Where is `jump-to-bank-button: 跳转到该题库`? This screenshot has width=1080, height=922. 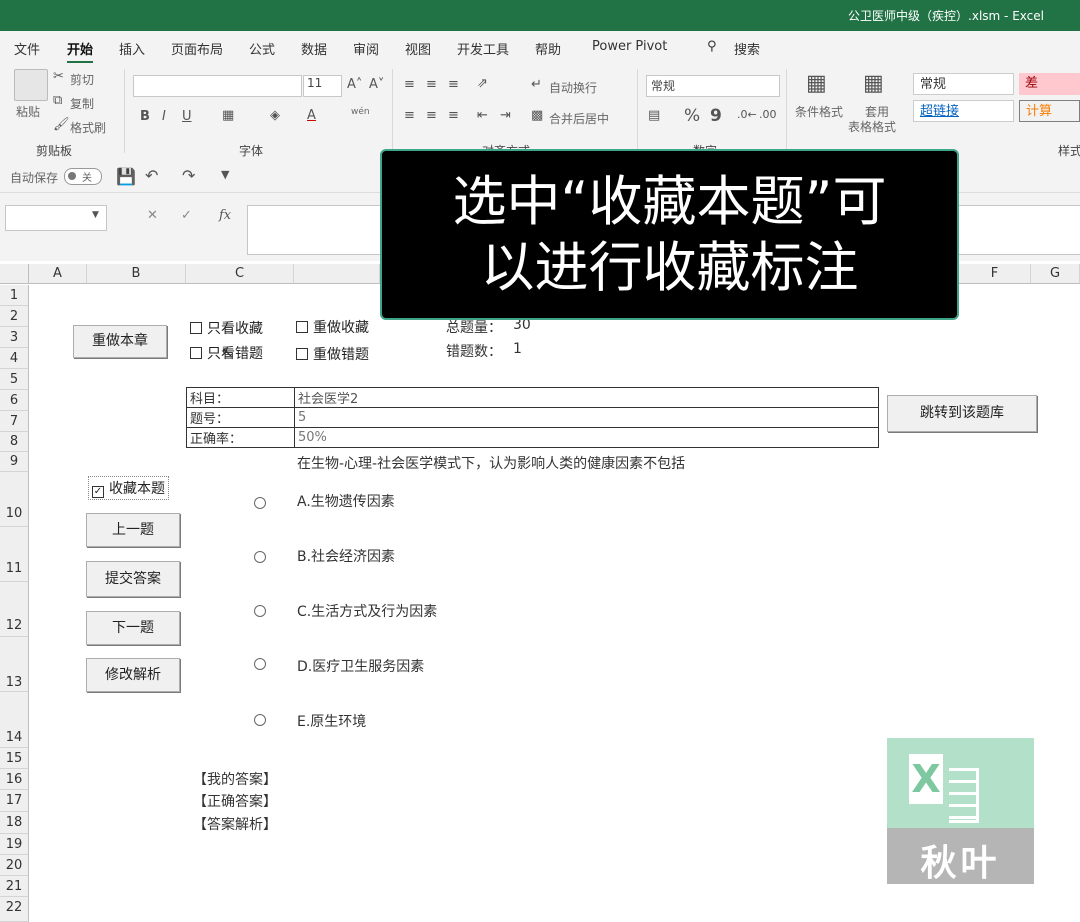
jump-to-bank-button: 跳转到该题库 is located at coordinates (962, 413).